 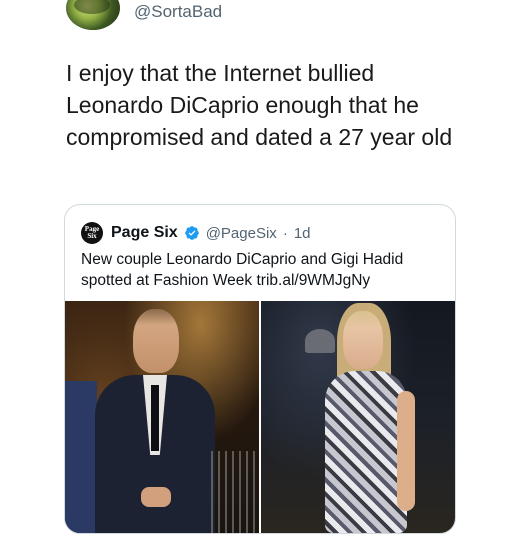 I want to click on background-person, so click(x=81, y=457).